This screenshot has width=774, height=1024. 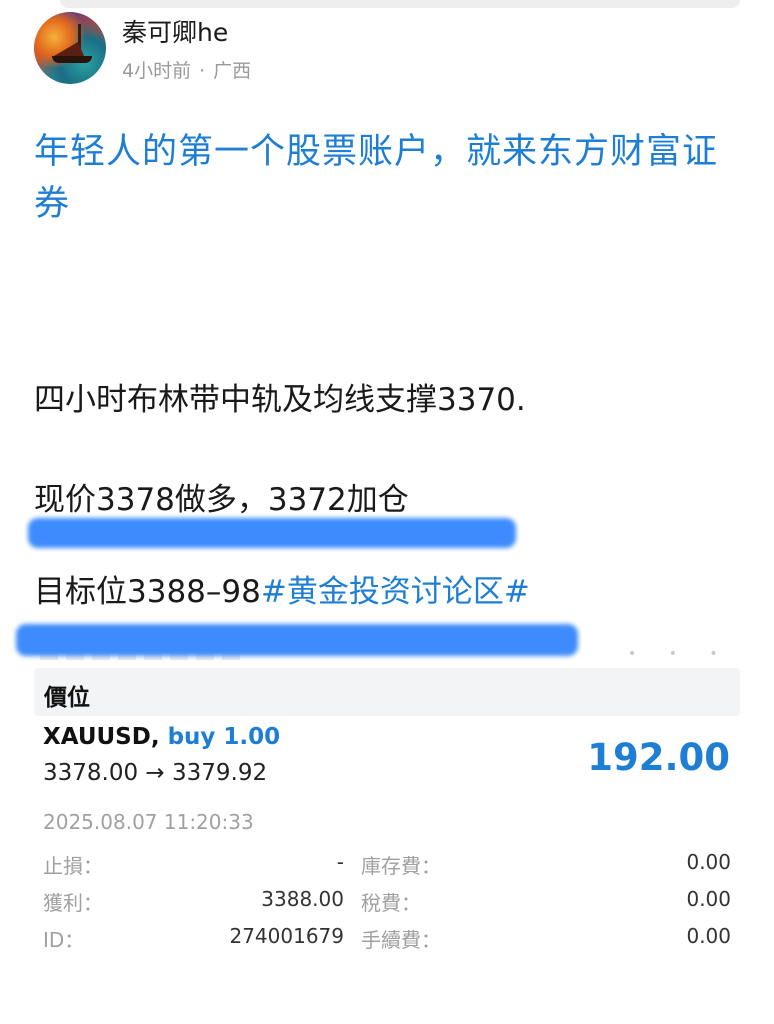 I want to click on trade-timestamp: 2025.08.07 11:20:33, so click(x=148, y=822).